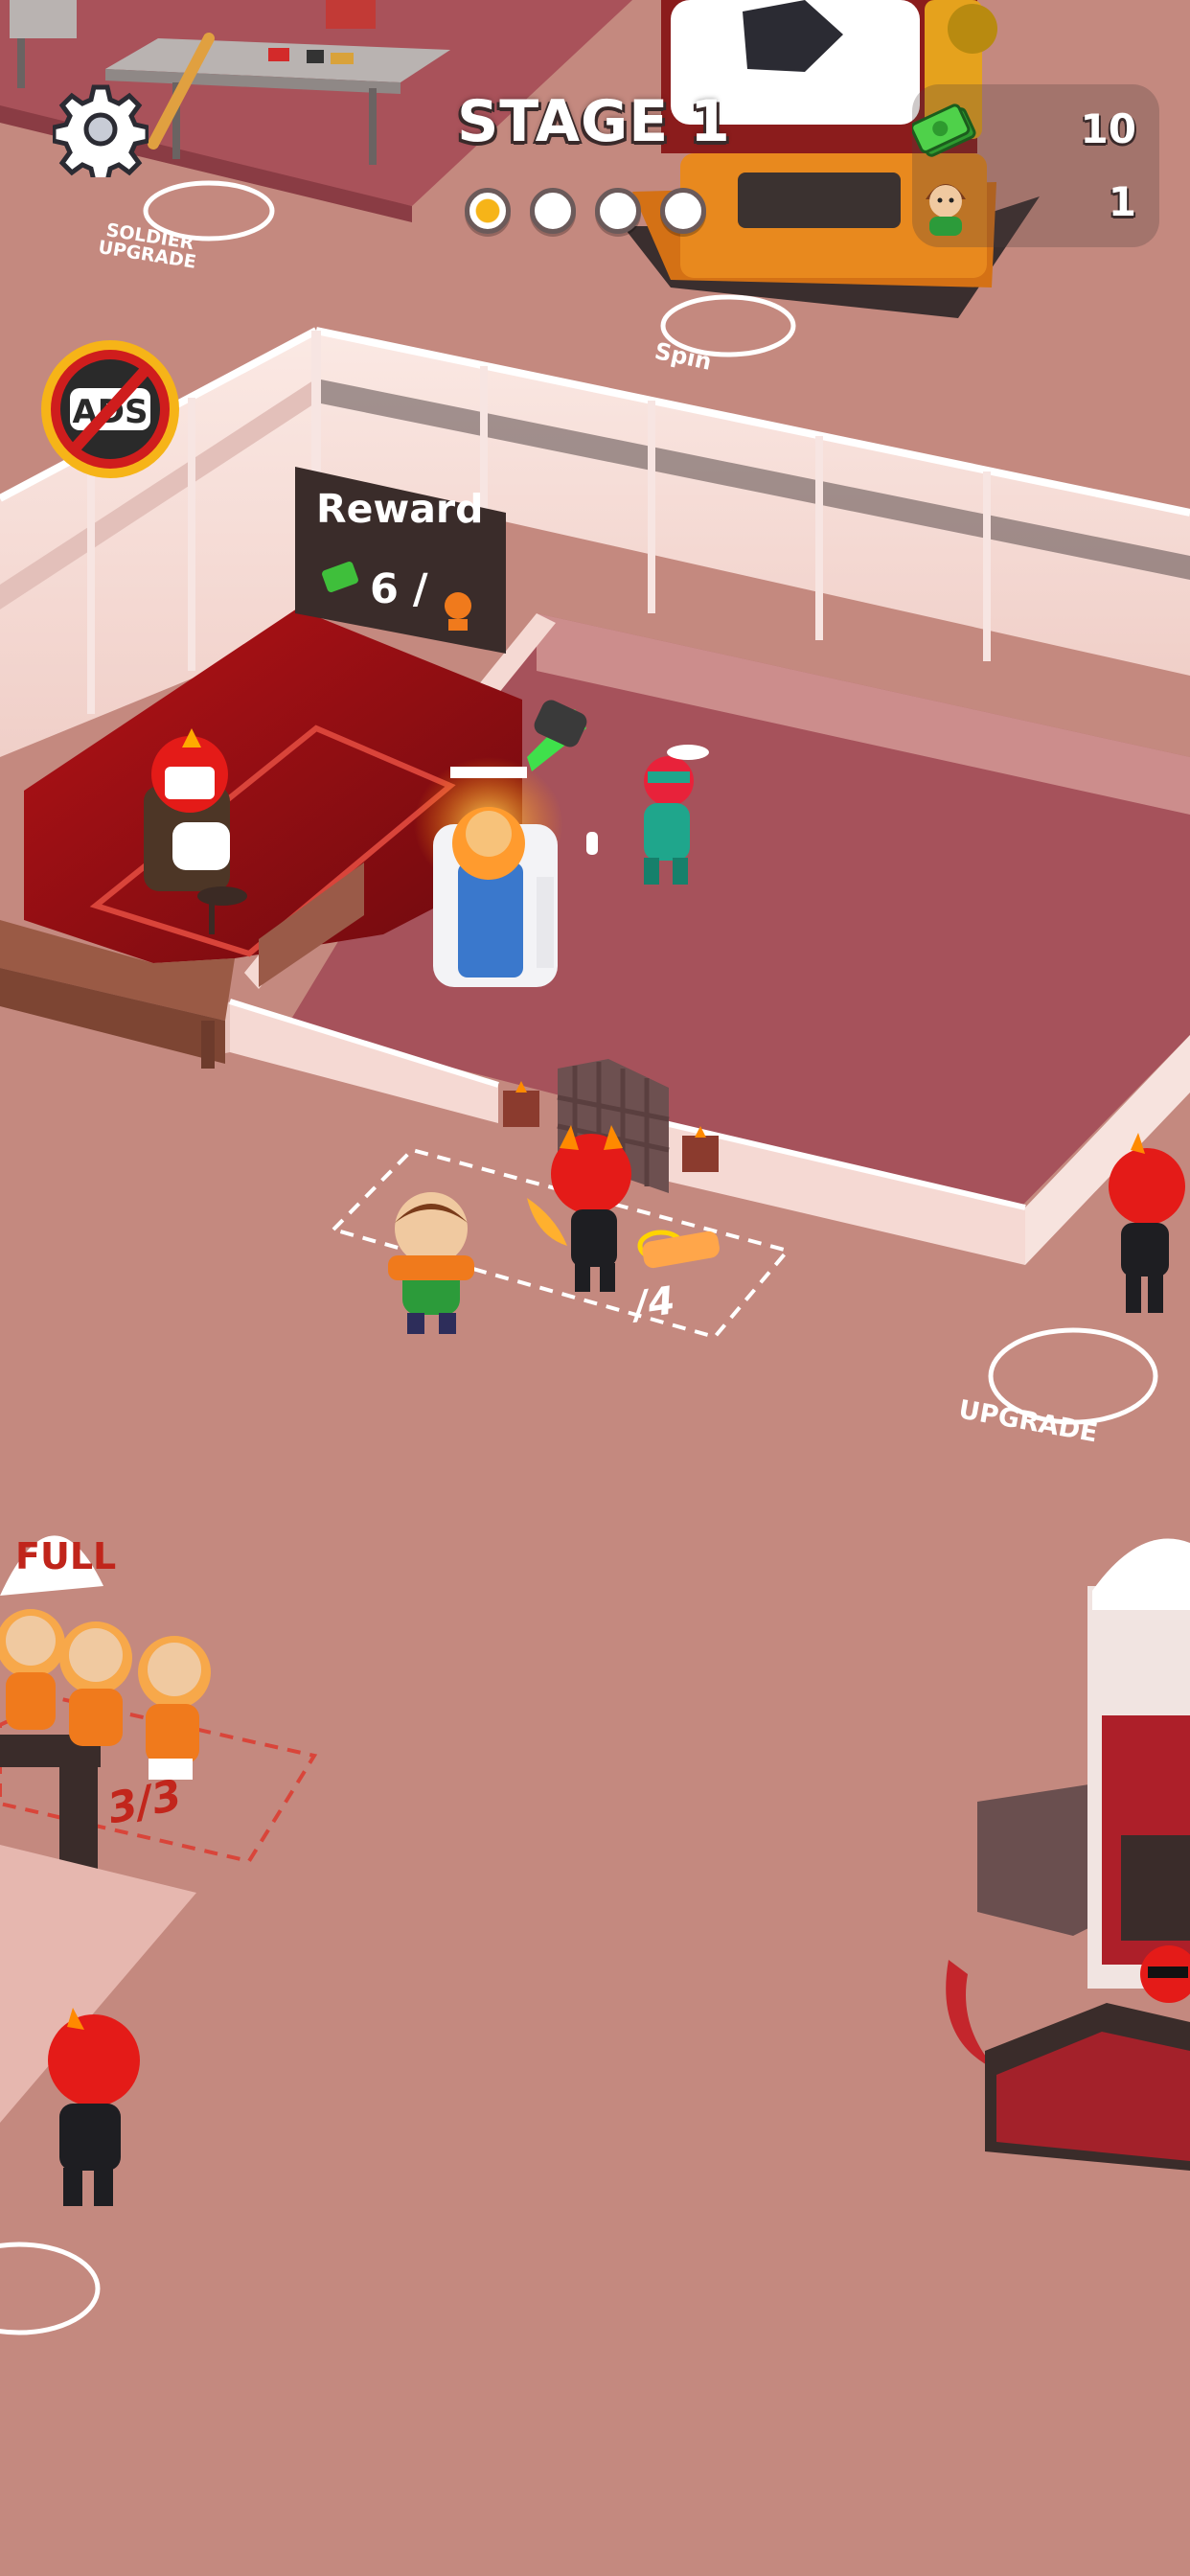 The width and height of the screenshot is (1190, 2576). I want to click on cash-counter: 10, so click(1036, 131).